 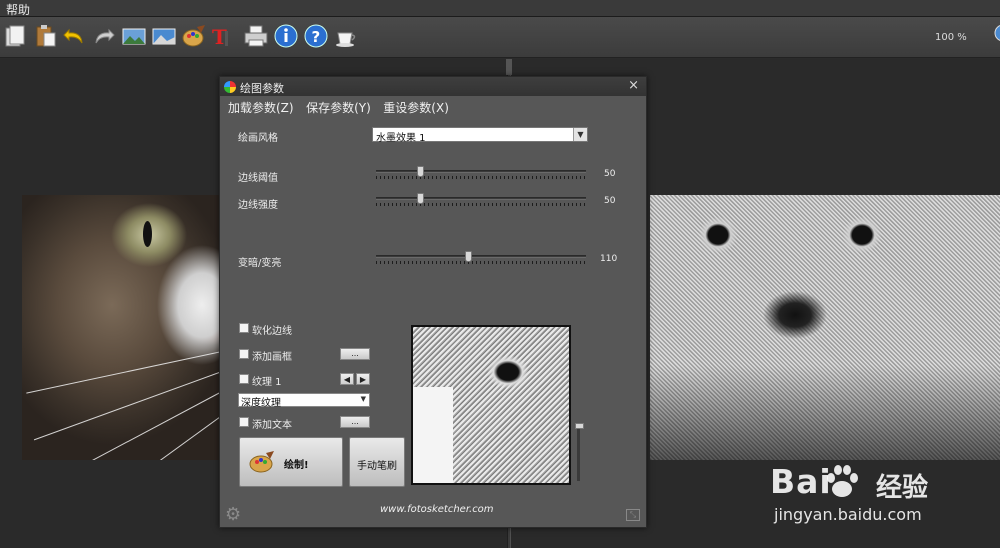 What do you see at coordinates (244, 422) in the screenshot?
I see `add-text-checkbox` at bounding box center [244, 422].